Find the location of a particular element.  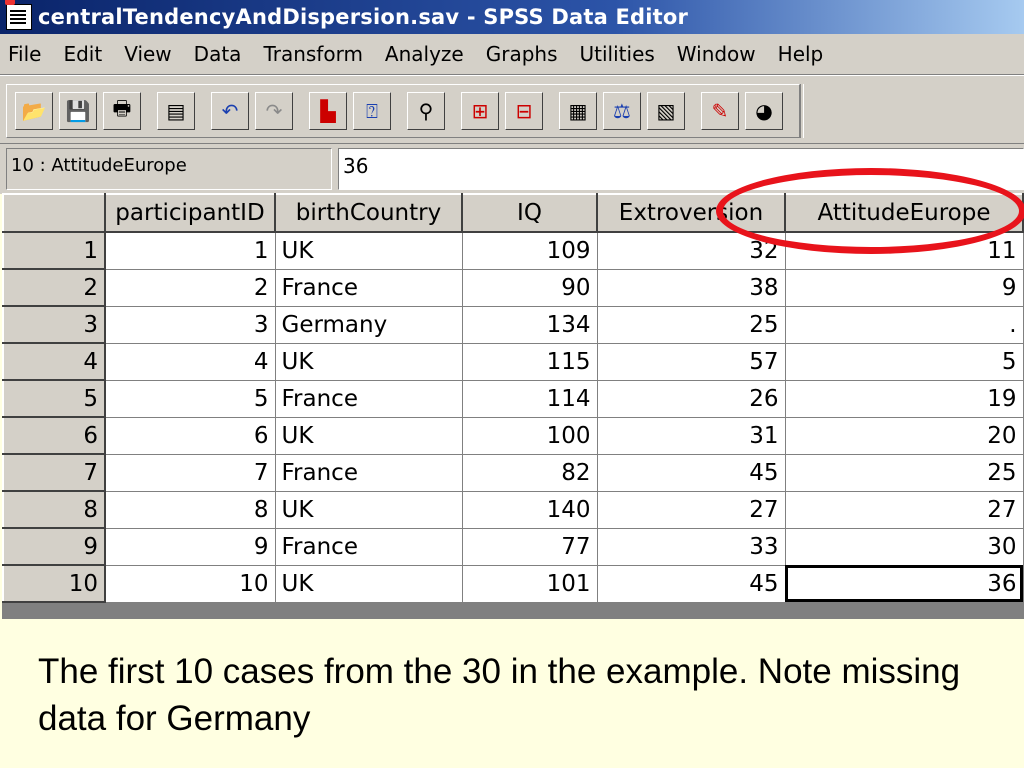

cell-IQ: 109 is located at coordinates (529, 250).